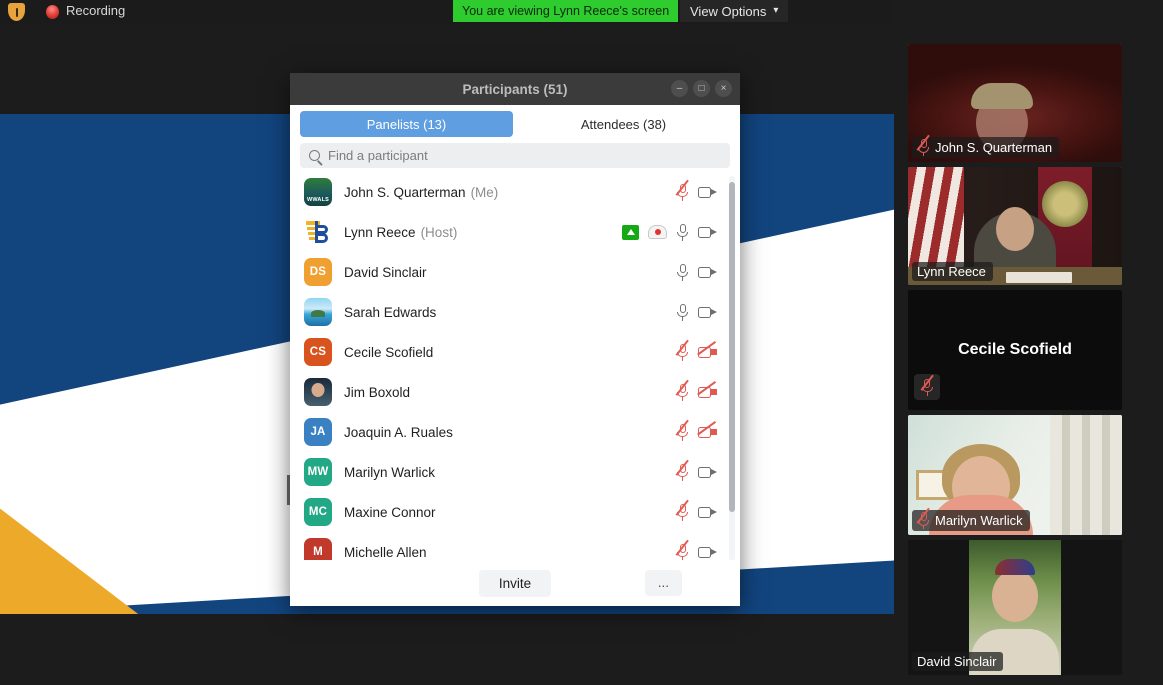 Image resolution: width=1163 pixels, height=685 pixels. I want to click on tile-nameplate: Marilyn Warlick, so click(971, 520).